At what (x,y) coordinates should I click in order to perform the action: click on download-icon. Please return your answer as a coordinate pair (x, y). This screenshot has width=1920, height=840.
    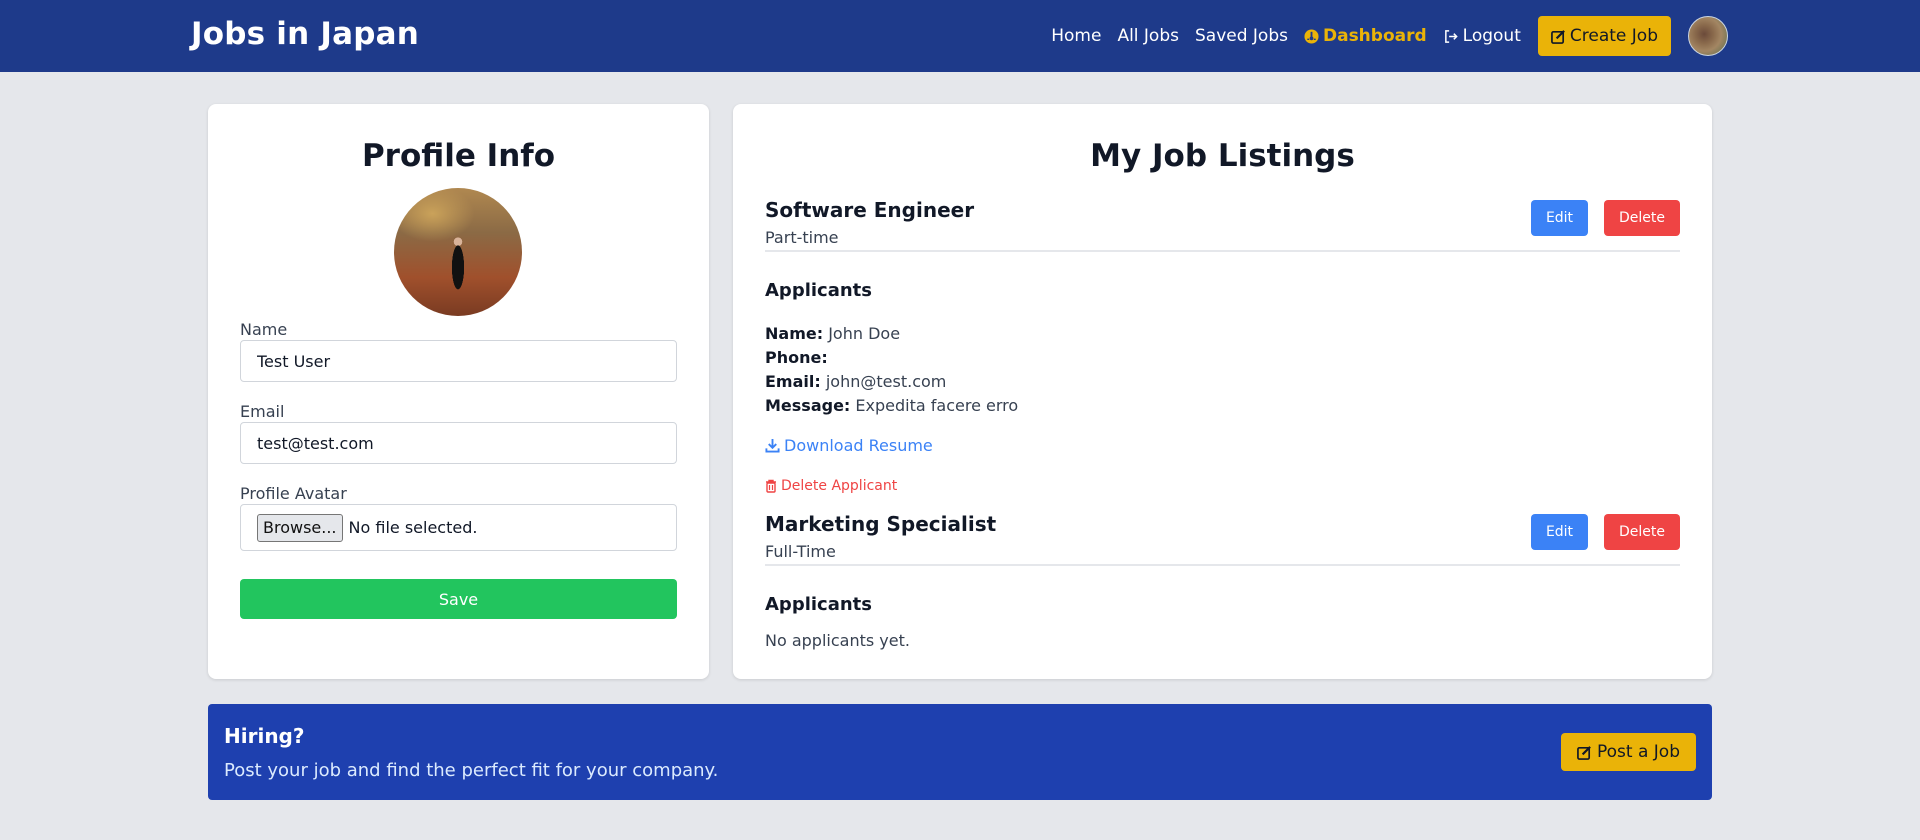
    Looking at the image, I should click on (772, 445).